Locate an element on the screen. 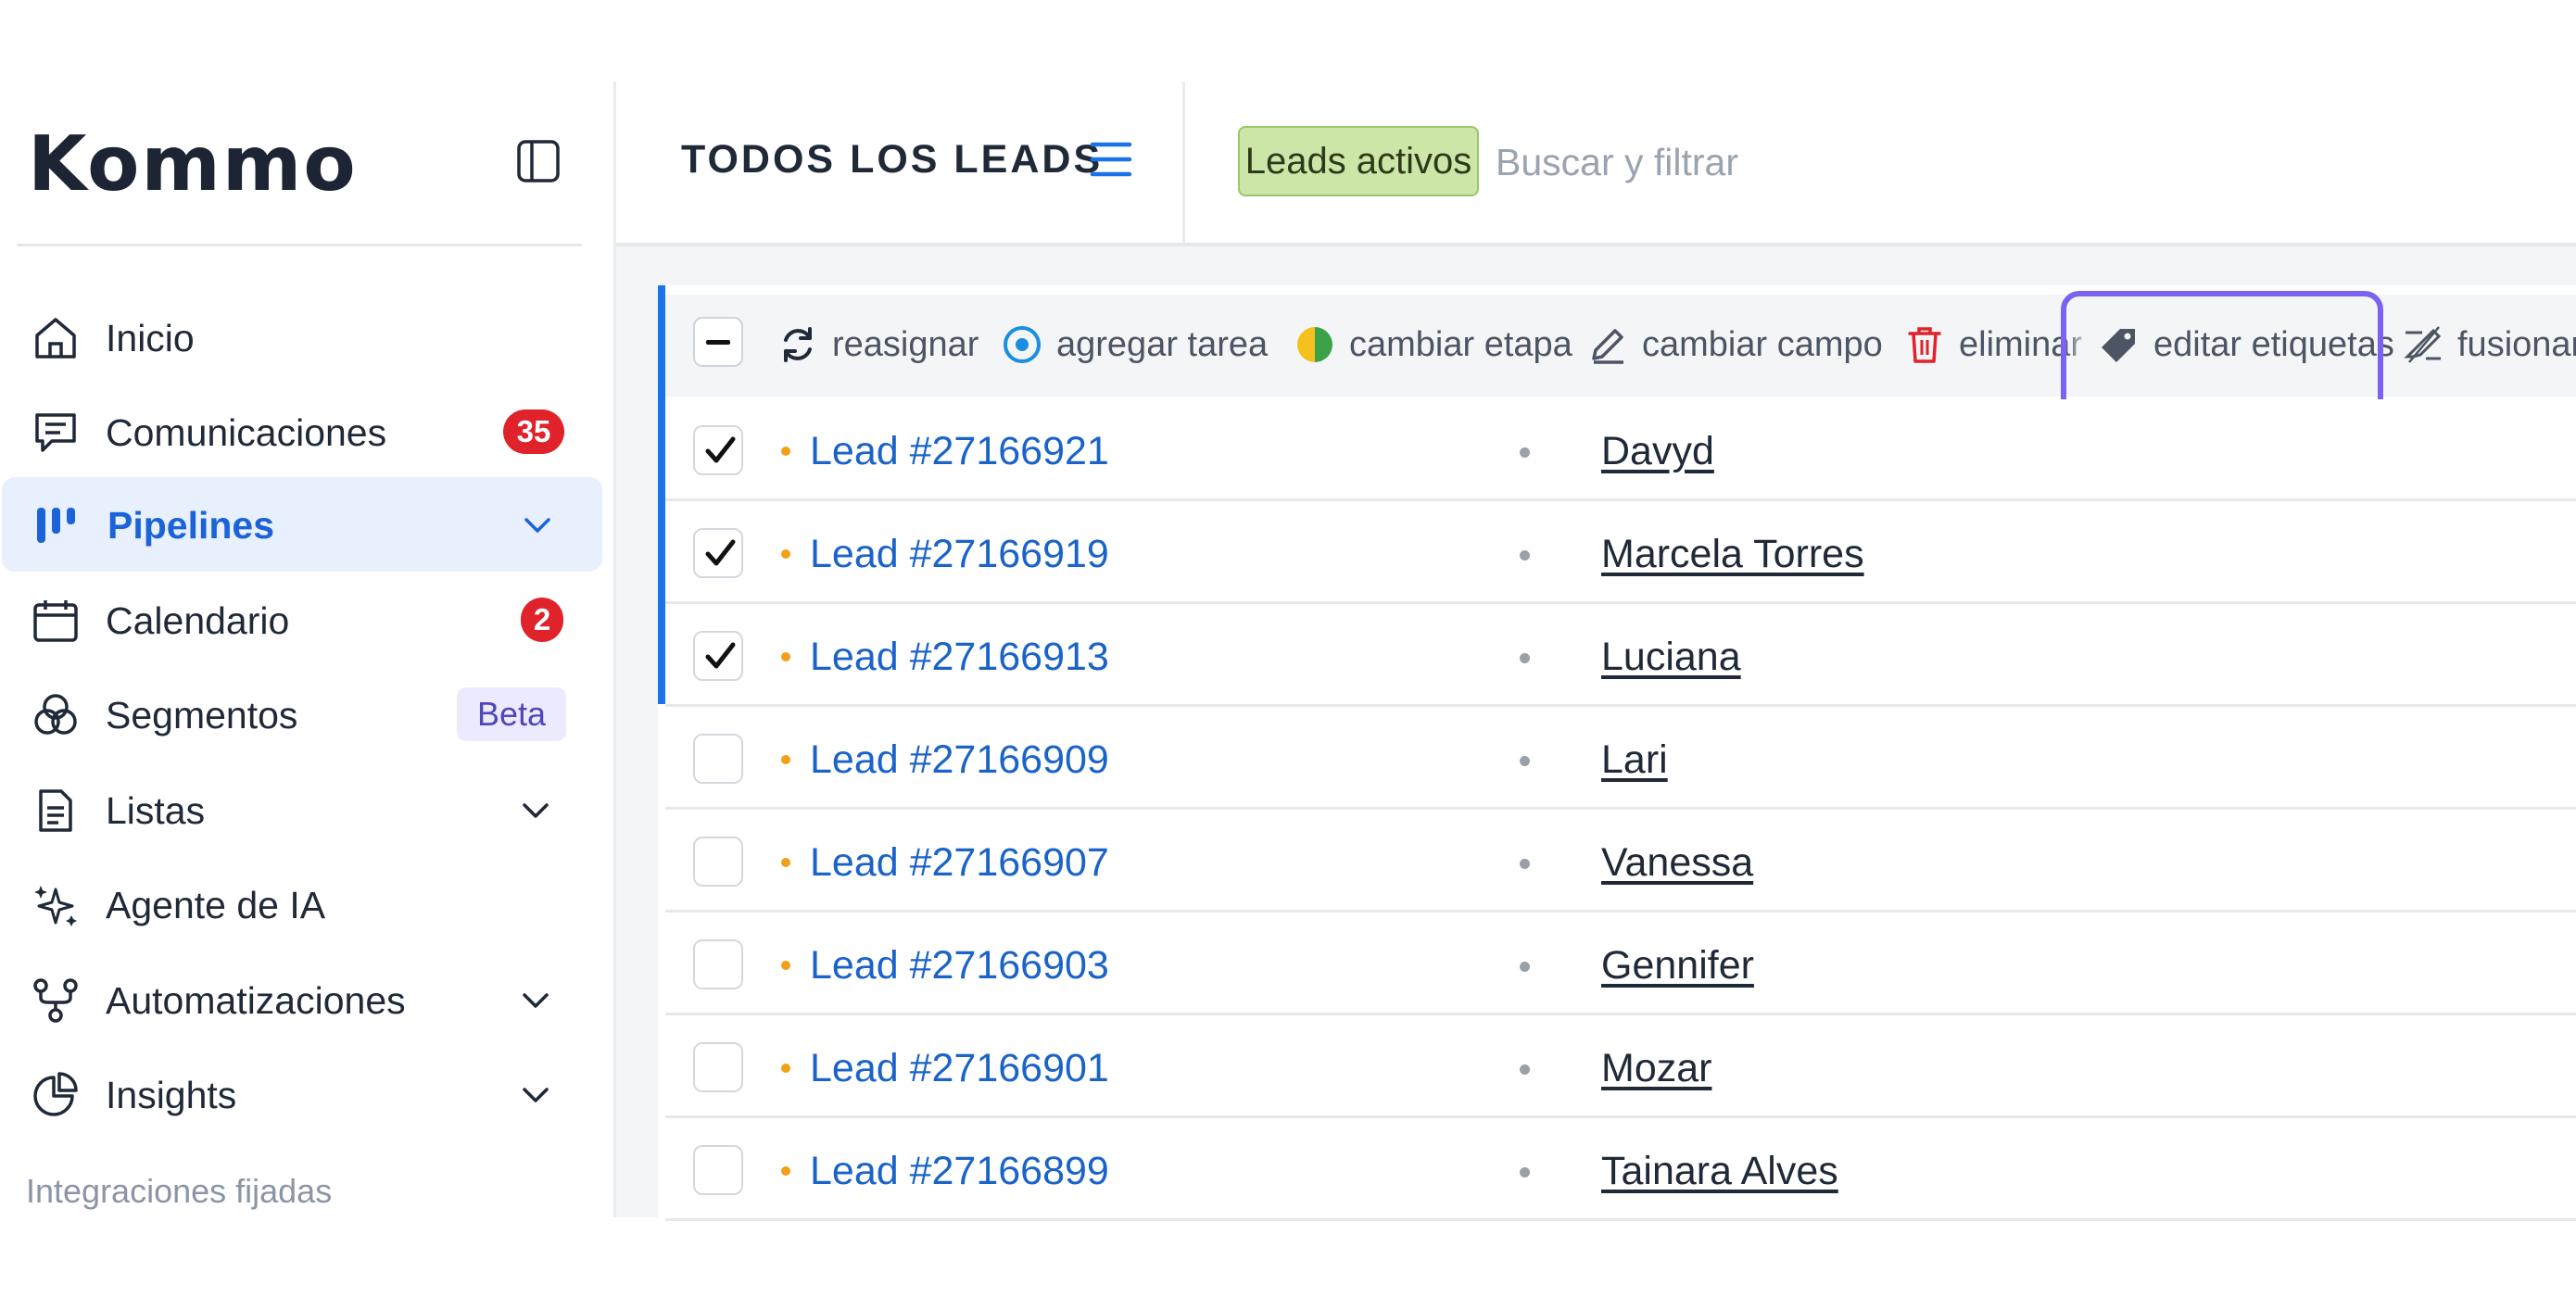  selection-accent-bar is located at coordinates (662, 495).